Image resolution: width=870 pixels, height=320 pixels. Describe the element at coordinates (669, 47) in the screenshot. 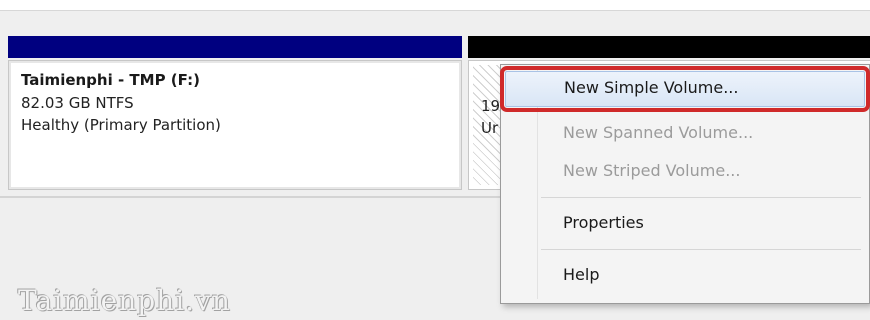

I see `unallocated-bar` at that location.